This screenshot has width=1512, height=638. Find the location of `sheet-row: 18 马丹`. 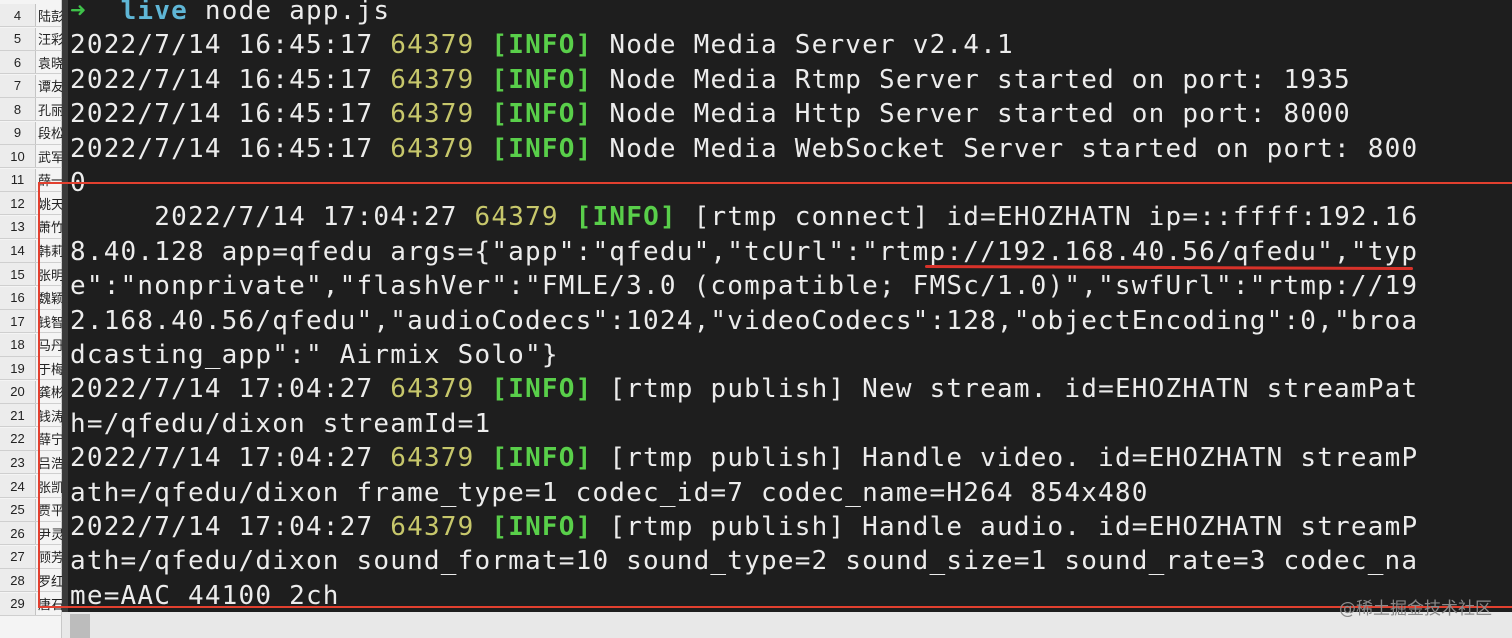

sheet-row: 18 马丹 is located at coordinates (31, 345).